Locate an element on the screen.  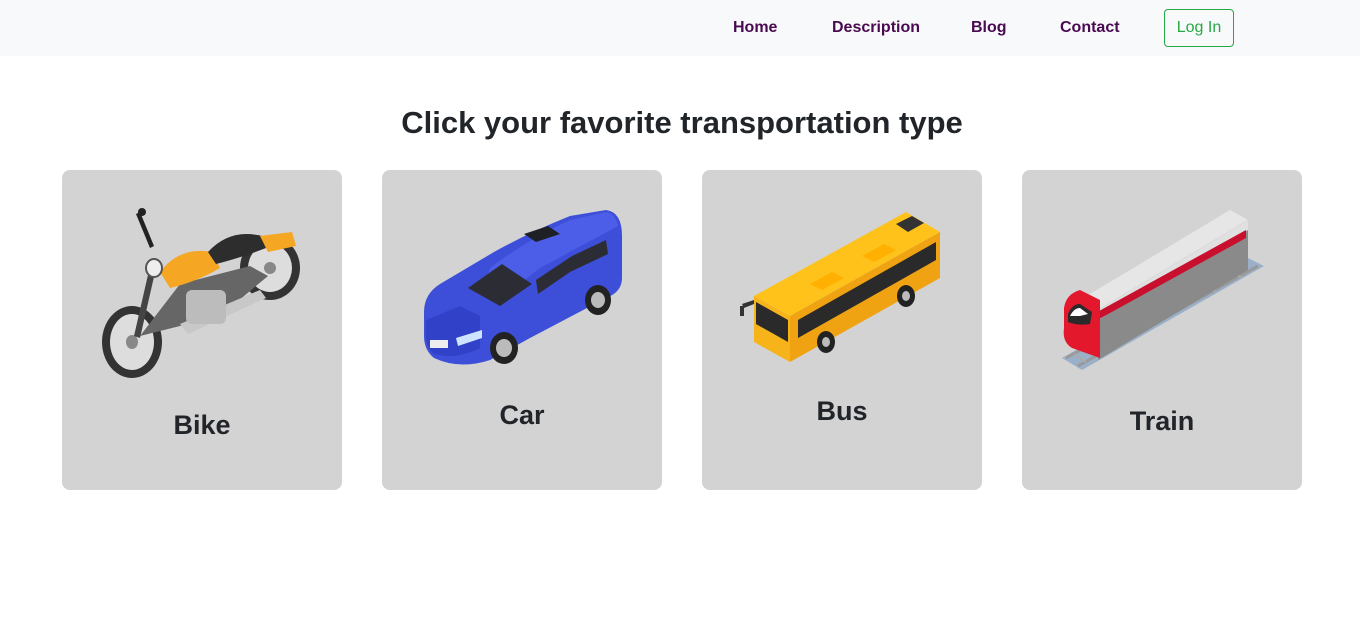
card-label-bike: Bike is located at coordinates (202, 425).